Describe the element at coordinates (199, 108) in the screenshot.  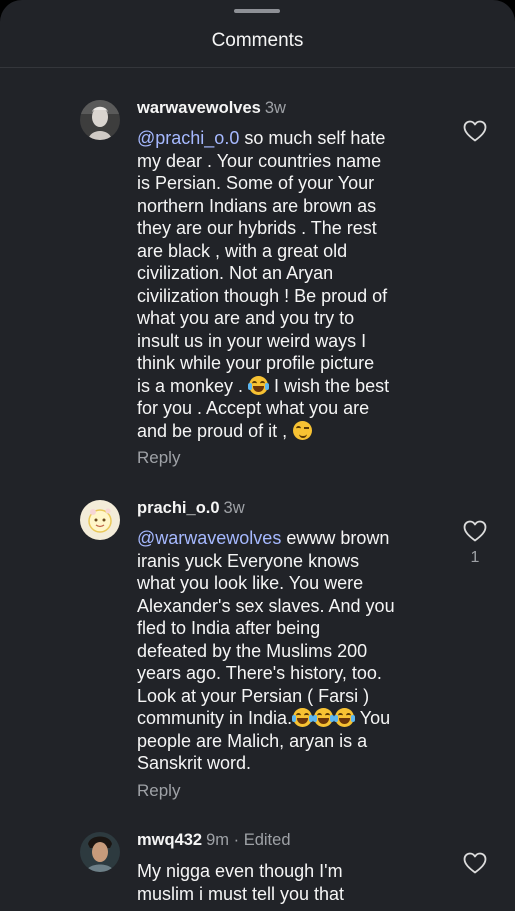
I see `username: warwavewolves` at that location.